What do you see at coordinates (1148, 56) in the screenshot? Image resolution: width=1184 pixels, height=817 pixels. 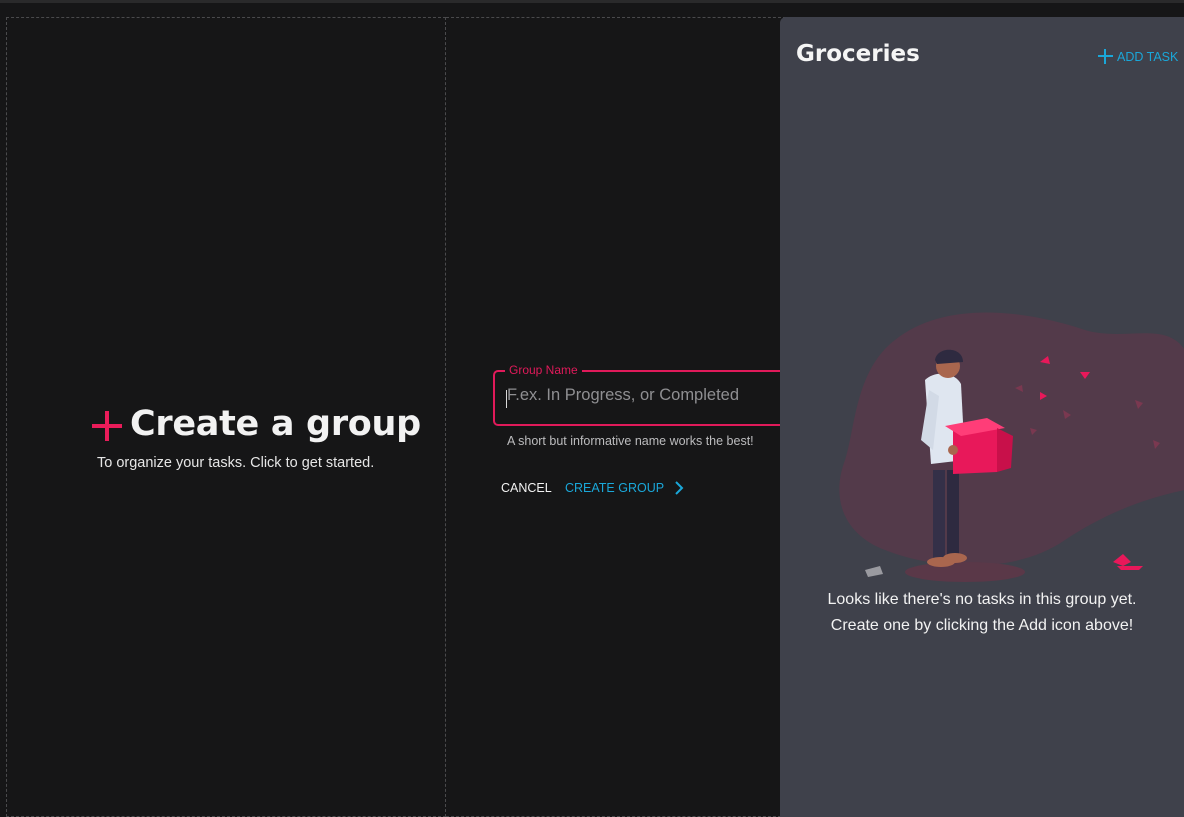 I see `add-task-label: ADD TASK` at bounding box center [1148, 56].